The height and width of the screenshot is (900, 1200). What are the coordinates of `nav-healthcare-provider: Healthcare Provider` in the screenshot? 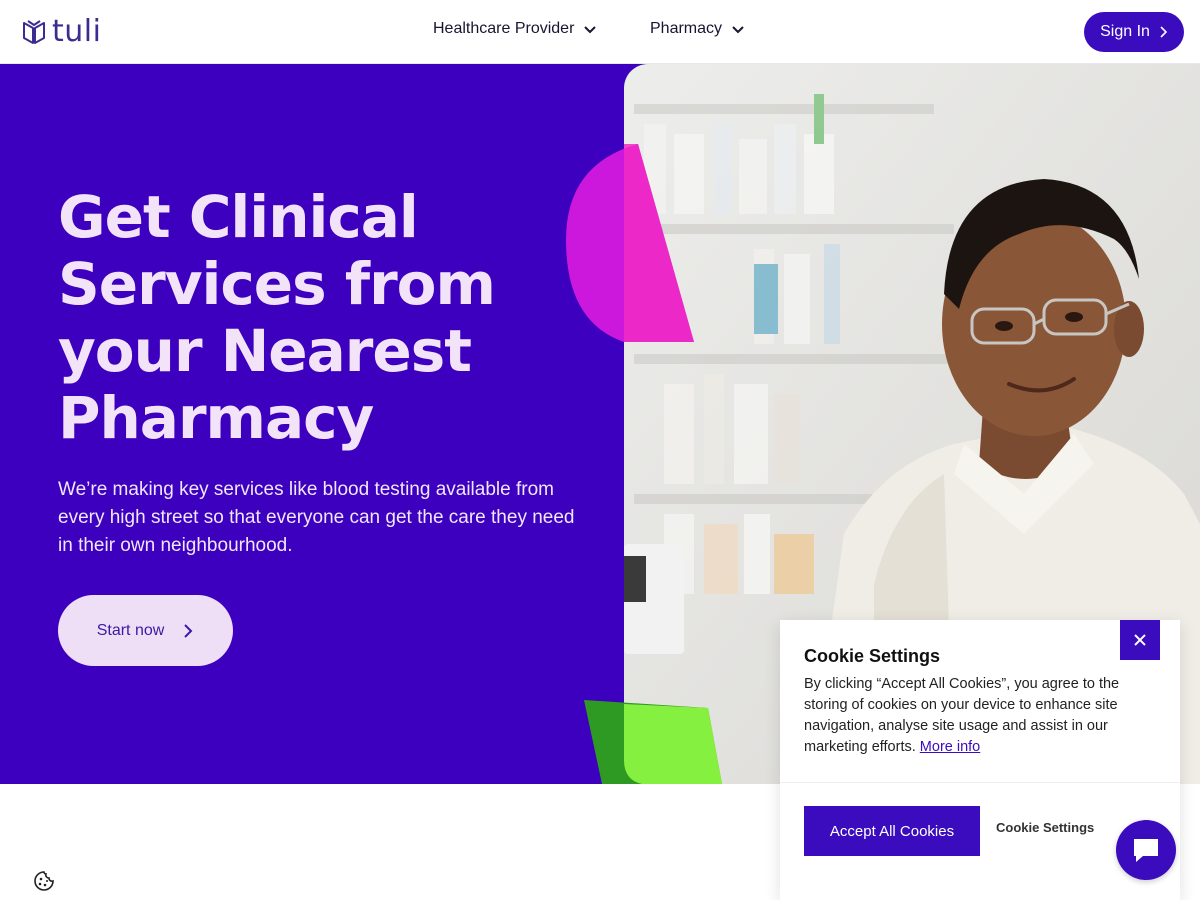 It's located at (515, 29).